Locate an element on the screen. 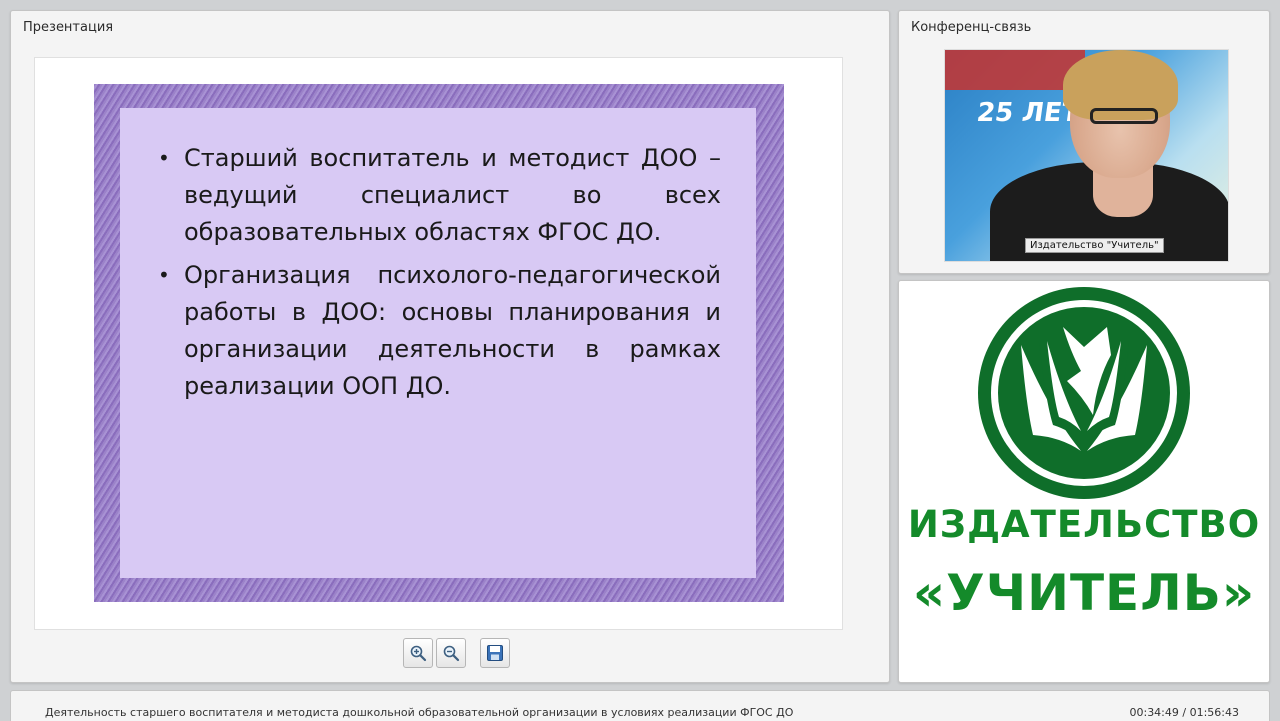 This screenshot has height=721, width=1280. playback-timecode: 00:34:49 / 01:56:43 is located at coordinates (1184, 712).